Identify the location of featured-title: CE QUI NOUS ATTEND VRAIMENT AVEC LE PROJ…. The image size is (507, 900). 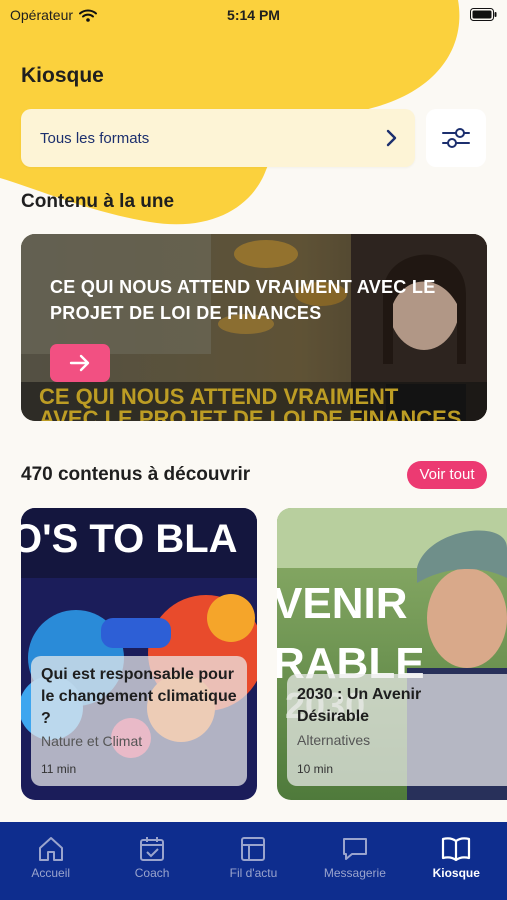
(243, 300).